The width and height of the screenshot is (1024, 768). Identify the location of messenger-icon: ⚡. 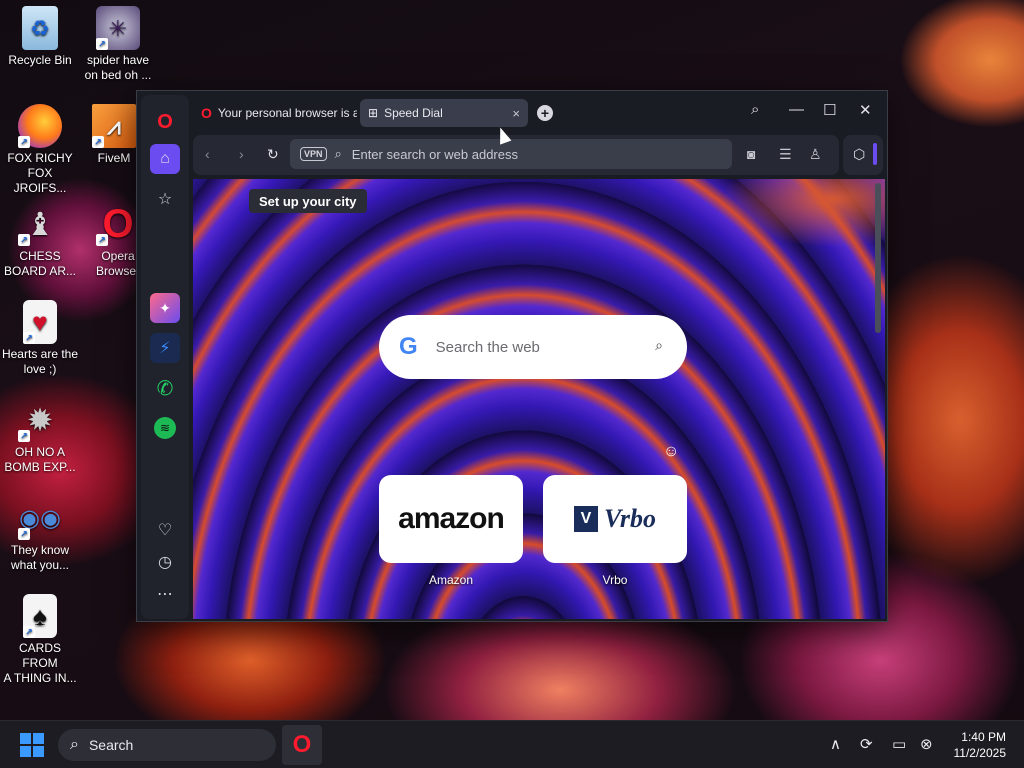
(165, 348).